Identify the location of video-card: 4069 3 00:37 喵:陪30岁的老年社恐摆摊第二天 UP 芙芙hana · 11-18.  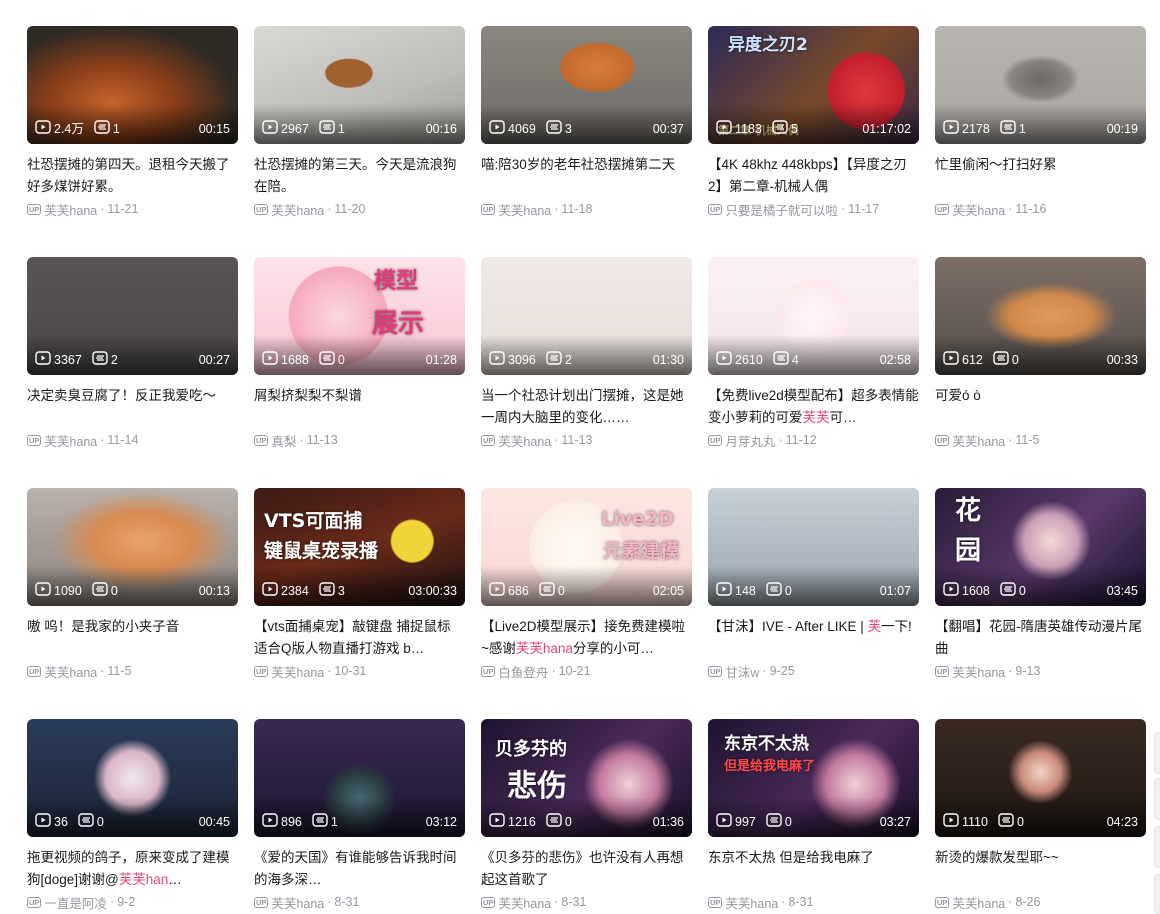
(586, 141).